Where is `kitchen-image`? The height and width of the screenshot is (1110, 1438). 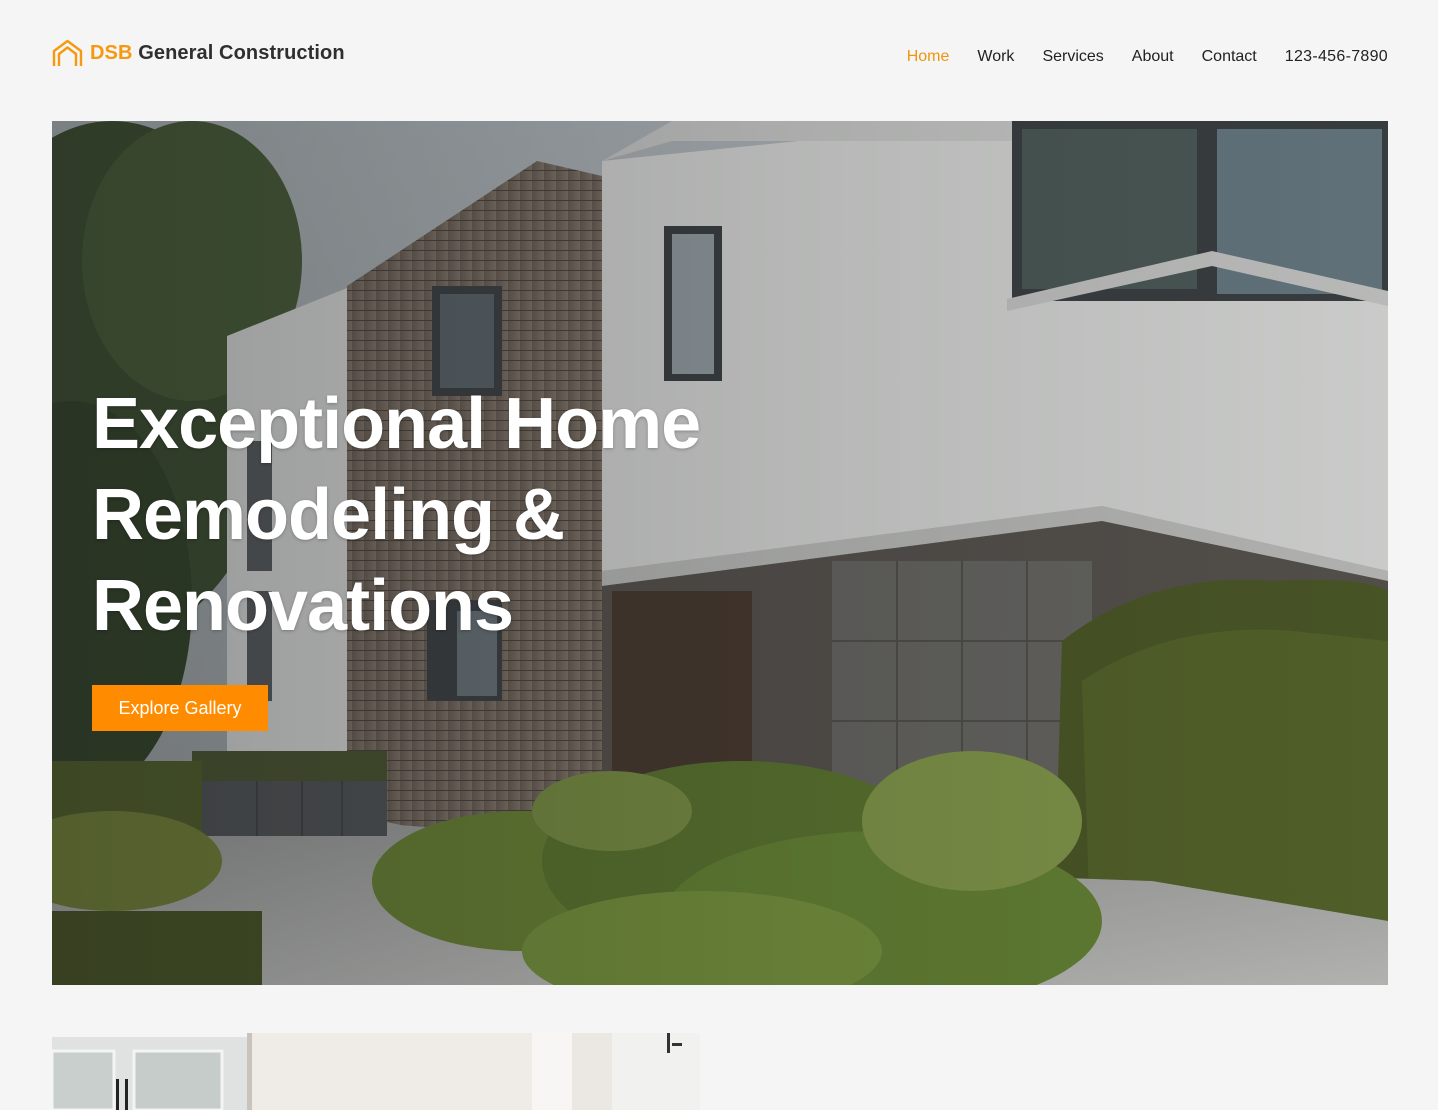 kitchen-image is located at coordinates (376, 1071).